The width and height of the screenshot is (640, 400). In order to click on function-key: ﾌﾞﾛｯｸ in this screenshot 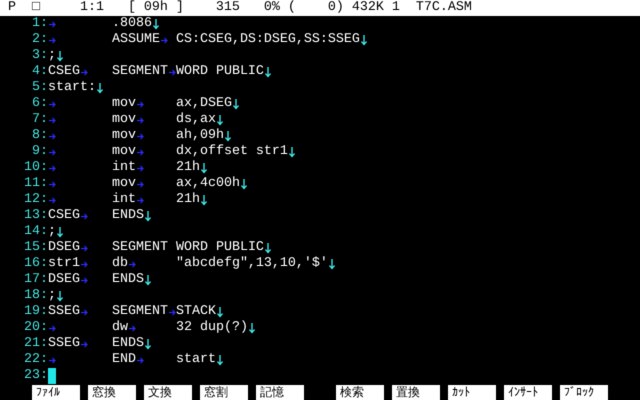, I will do `click(584, 392)`.